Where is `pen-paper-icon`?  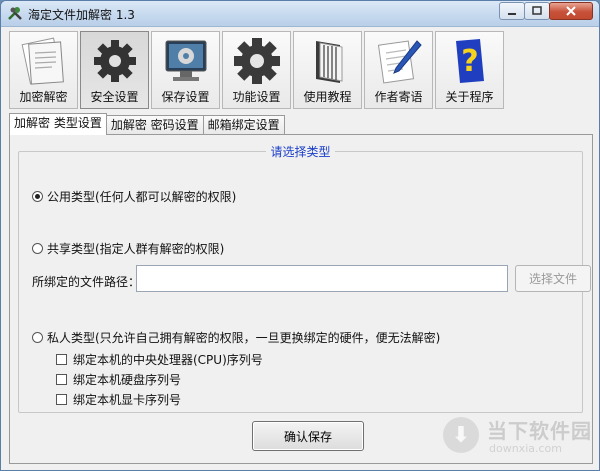 pen-paper-icon is located at coordinates (399, 62).